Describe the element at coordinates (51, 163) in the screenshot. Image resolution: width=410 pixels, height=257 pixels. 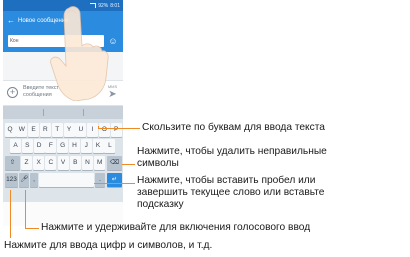
I see `key-c: C` at that location.